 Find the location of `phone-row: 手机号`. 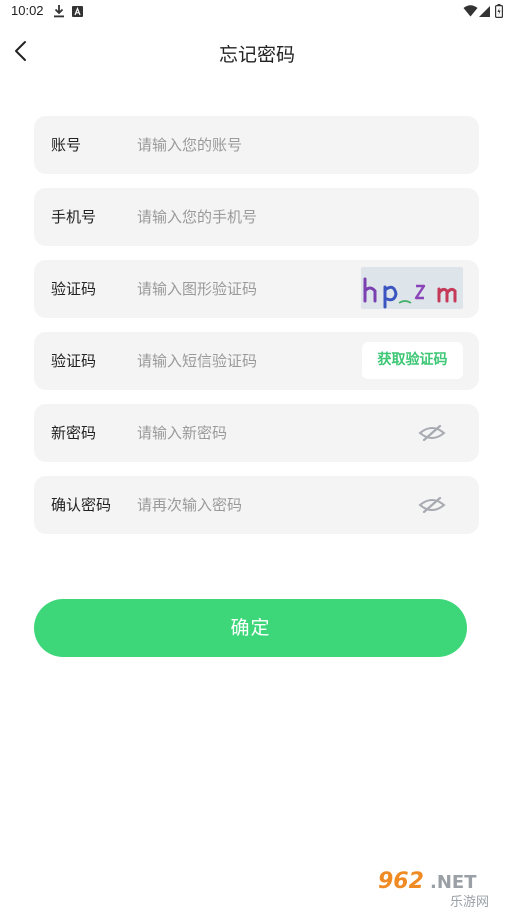

phone-row: 手机号 is located at coordinates (256, 217).